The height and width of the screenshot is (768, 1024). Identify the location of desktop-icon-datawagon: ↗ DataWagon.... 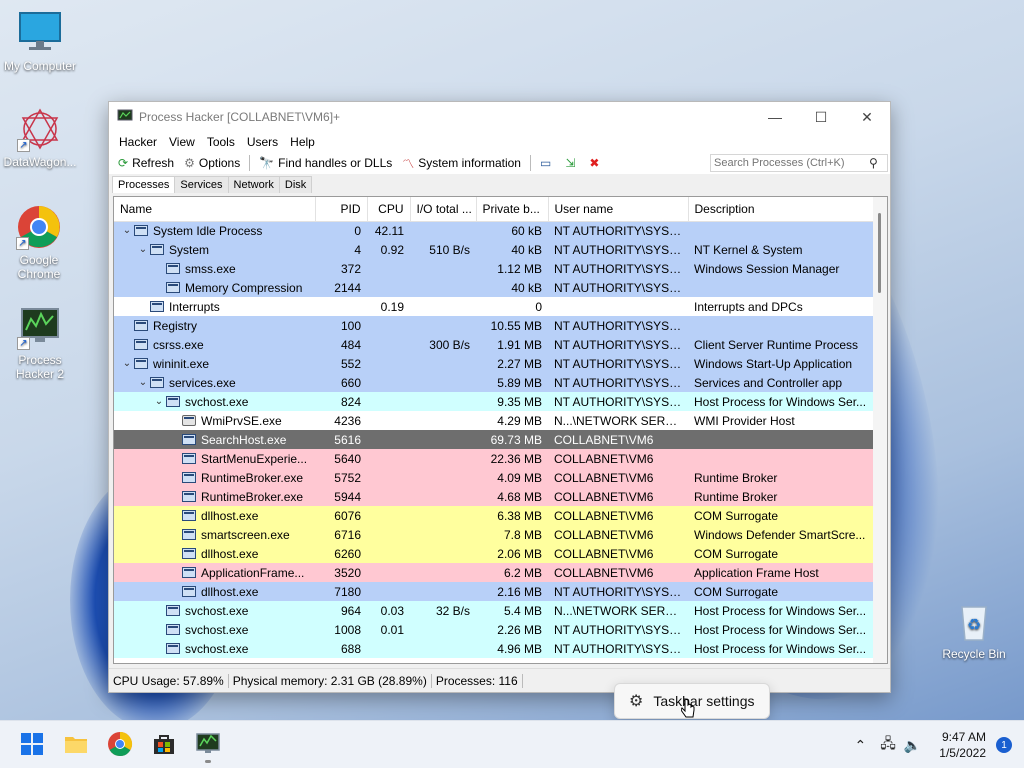
(40, 137).